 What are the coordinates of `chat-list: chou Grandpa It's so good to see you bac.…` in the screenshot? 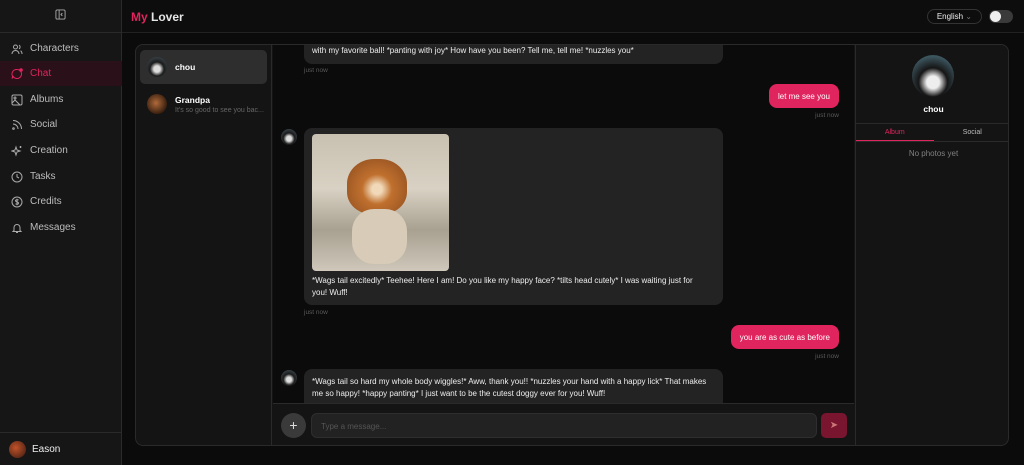 It's located at (204, 245).